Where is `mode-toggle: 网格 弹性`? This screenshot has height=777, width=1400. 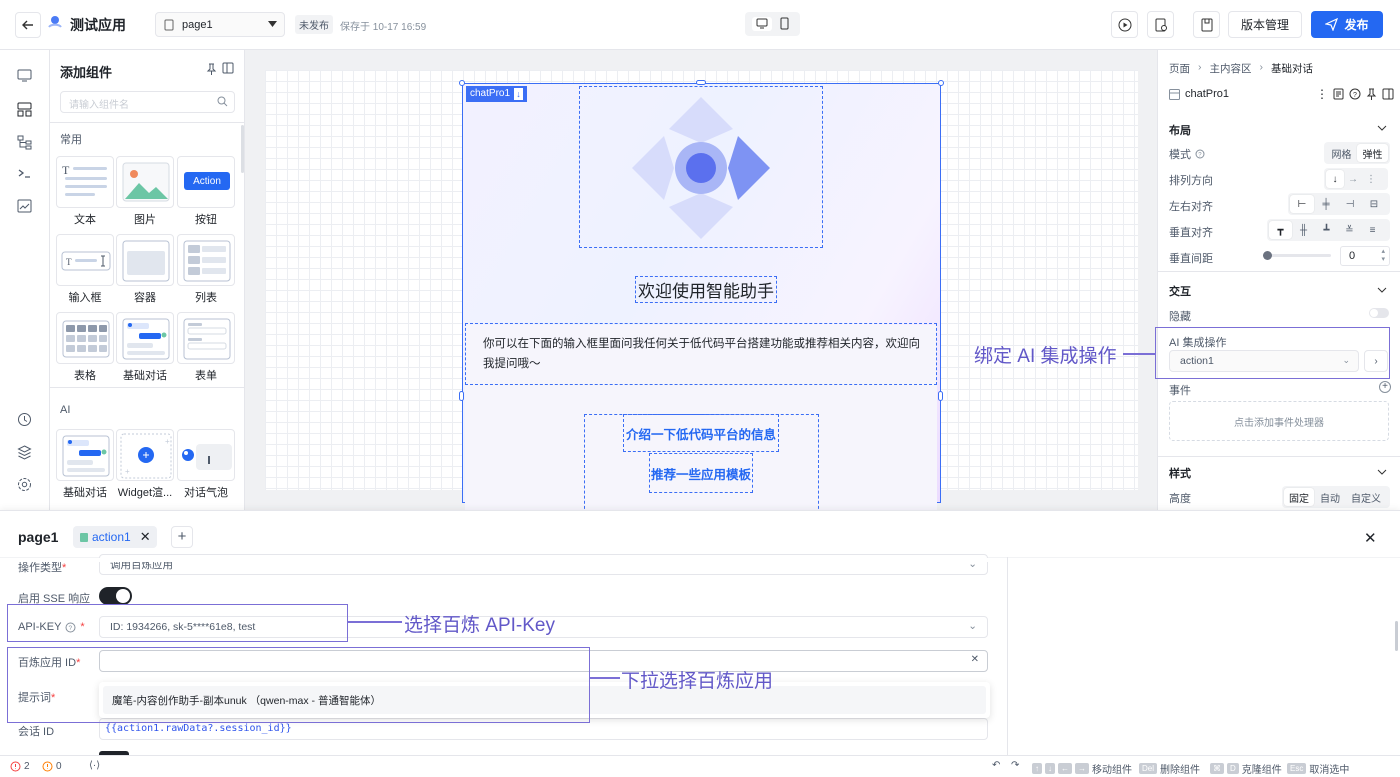
mode-toggle: 网格 弹性 is located at coordinates (1357, 153).